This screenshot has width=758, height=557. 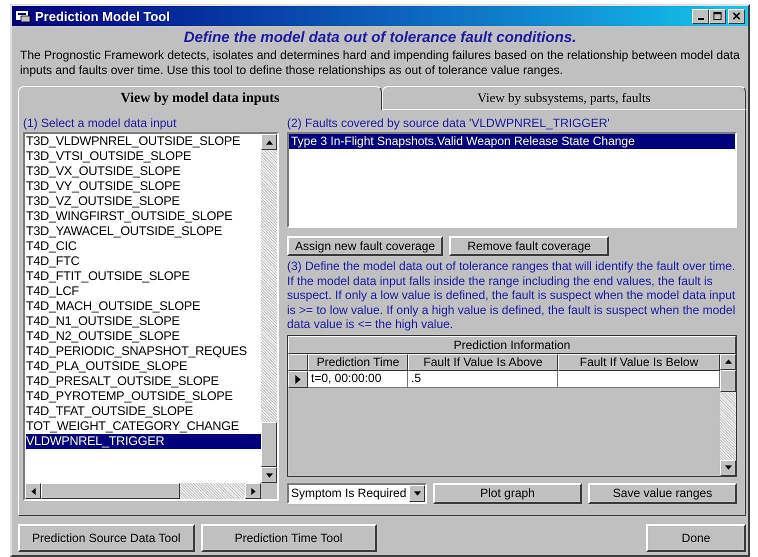 What do you see at coordinates (357, 493) in the screenshot?
I see `symptom-dropdown: Symptom Is Required` at bounding box center [357, 493].